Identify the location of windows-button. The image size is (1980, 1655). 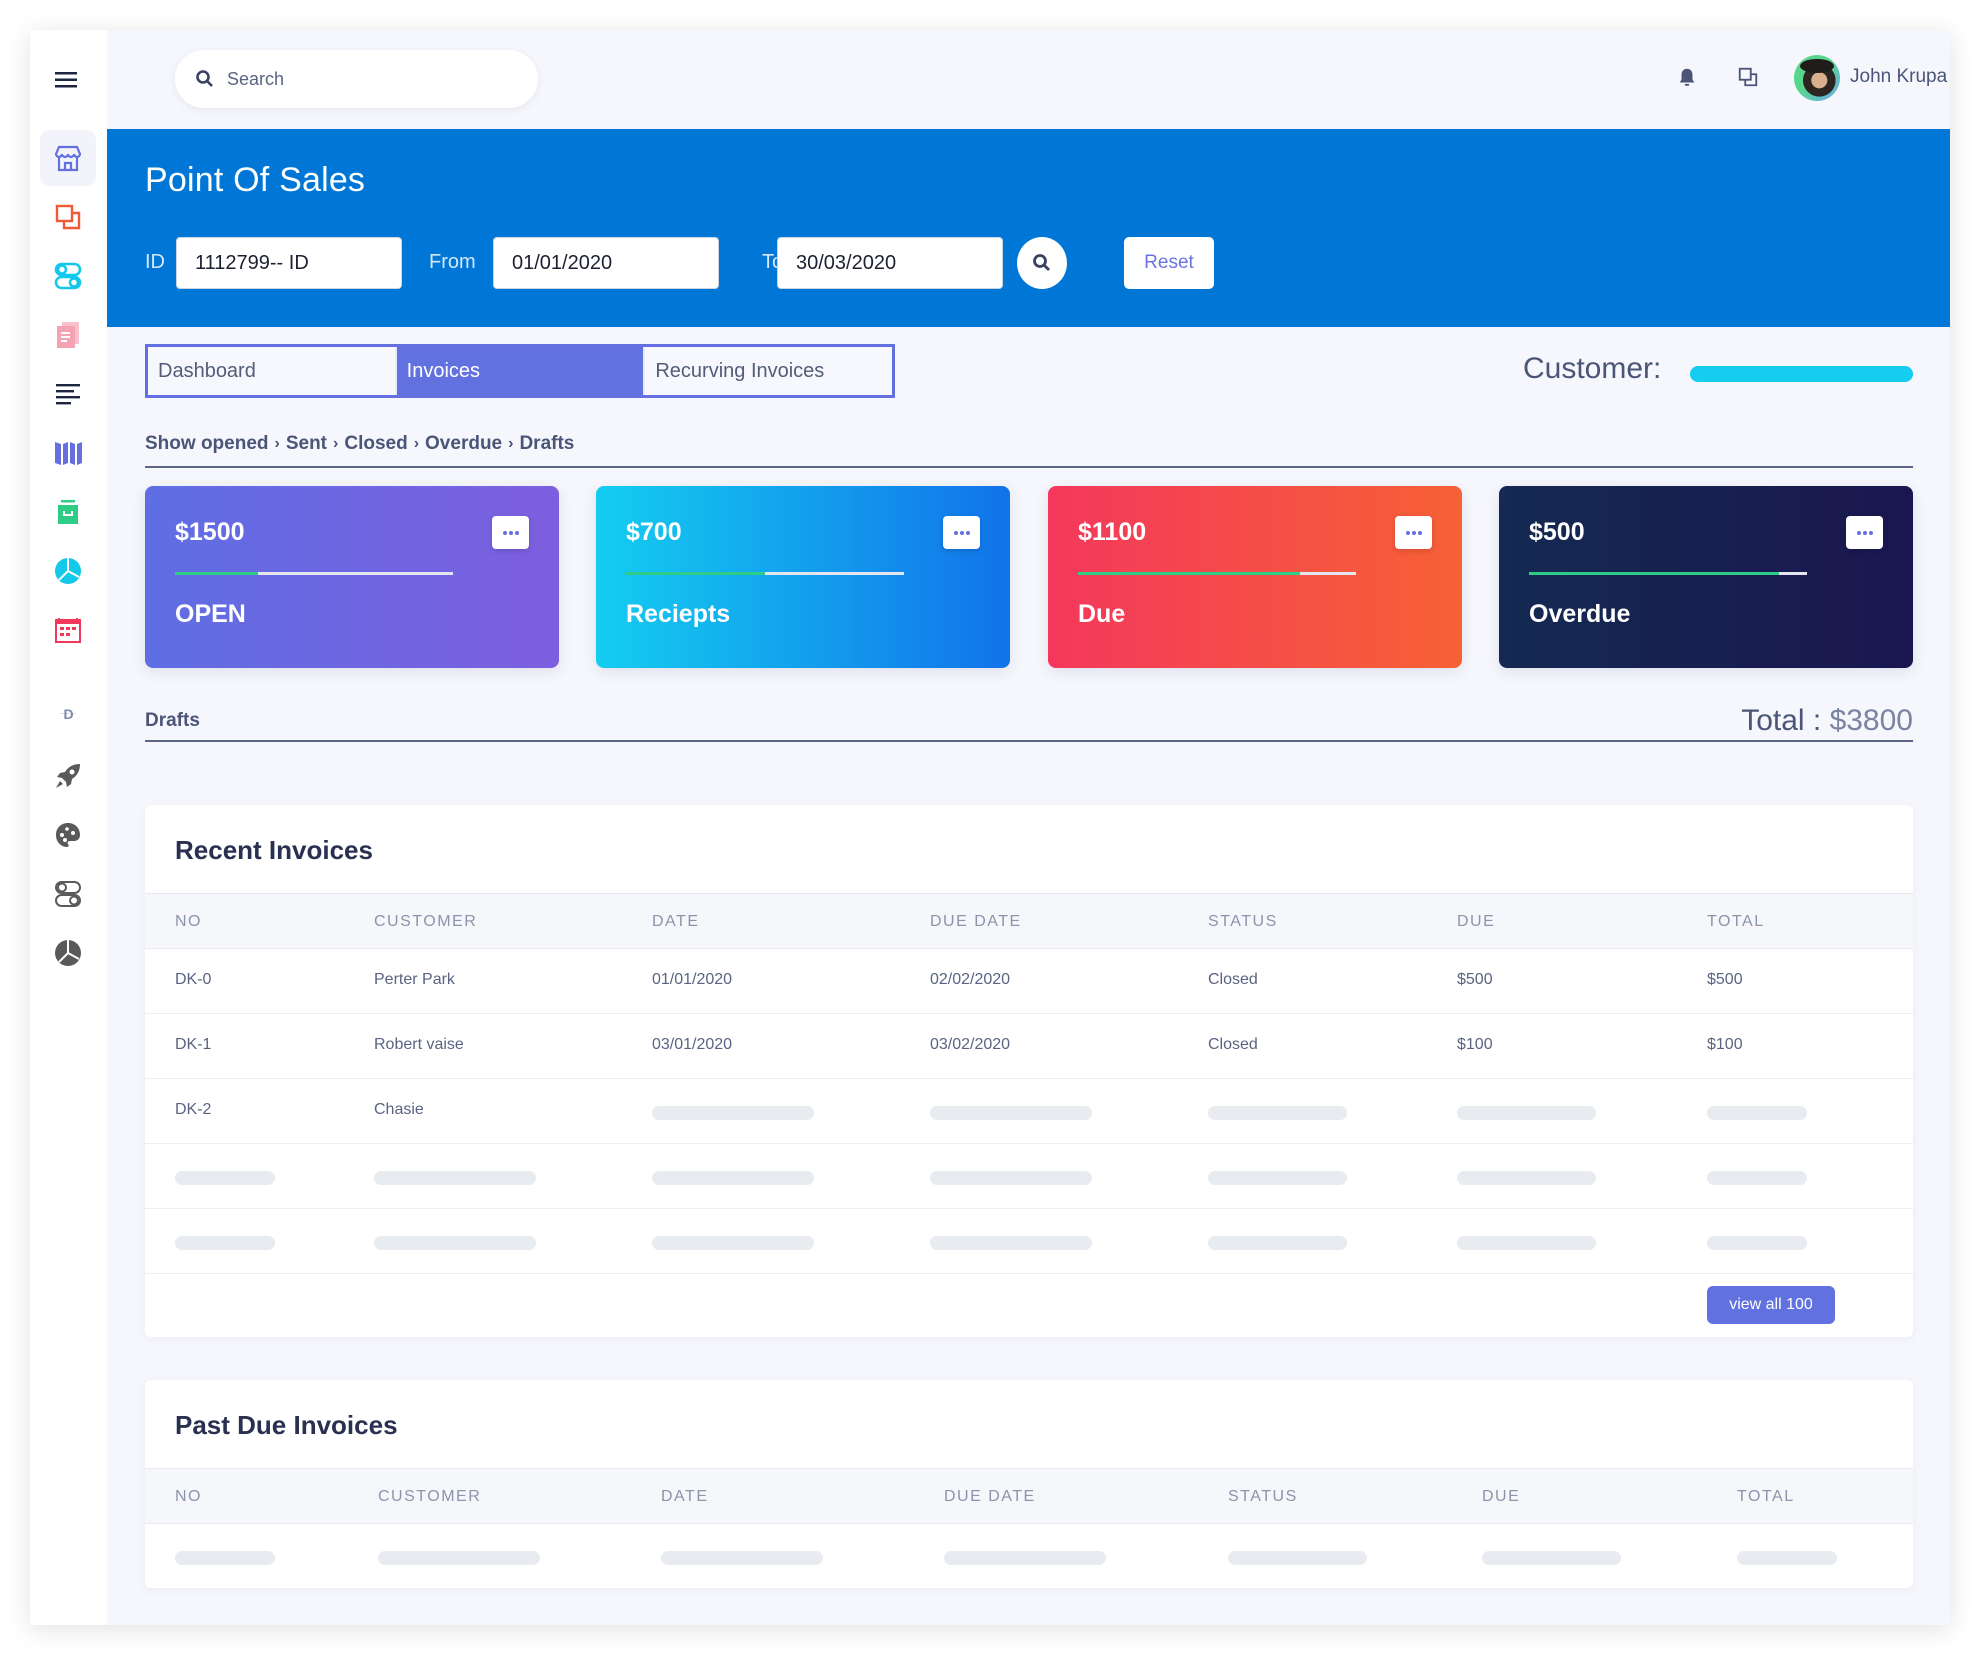
(1748, 77).